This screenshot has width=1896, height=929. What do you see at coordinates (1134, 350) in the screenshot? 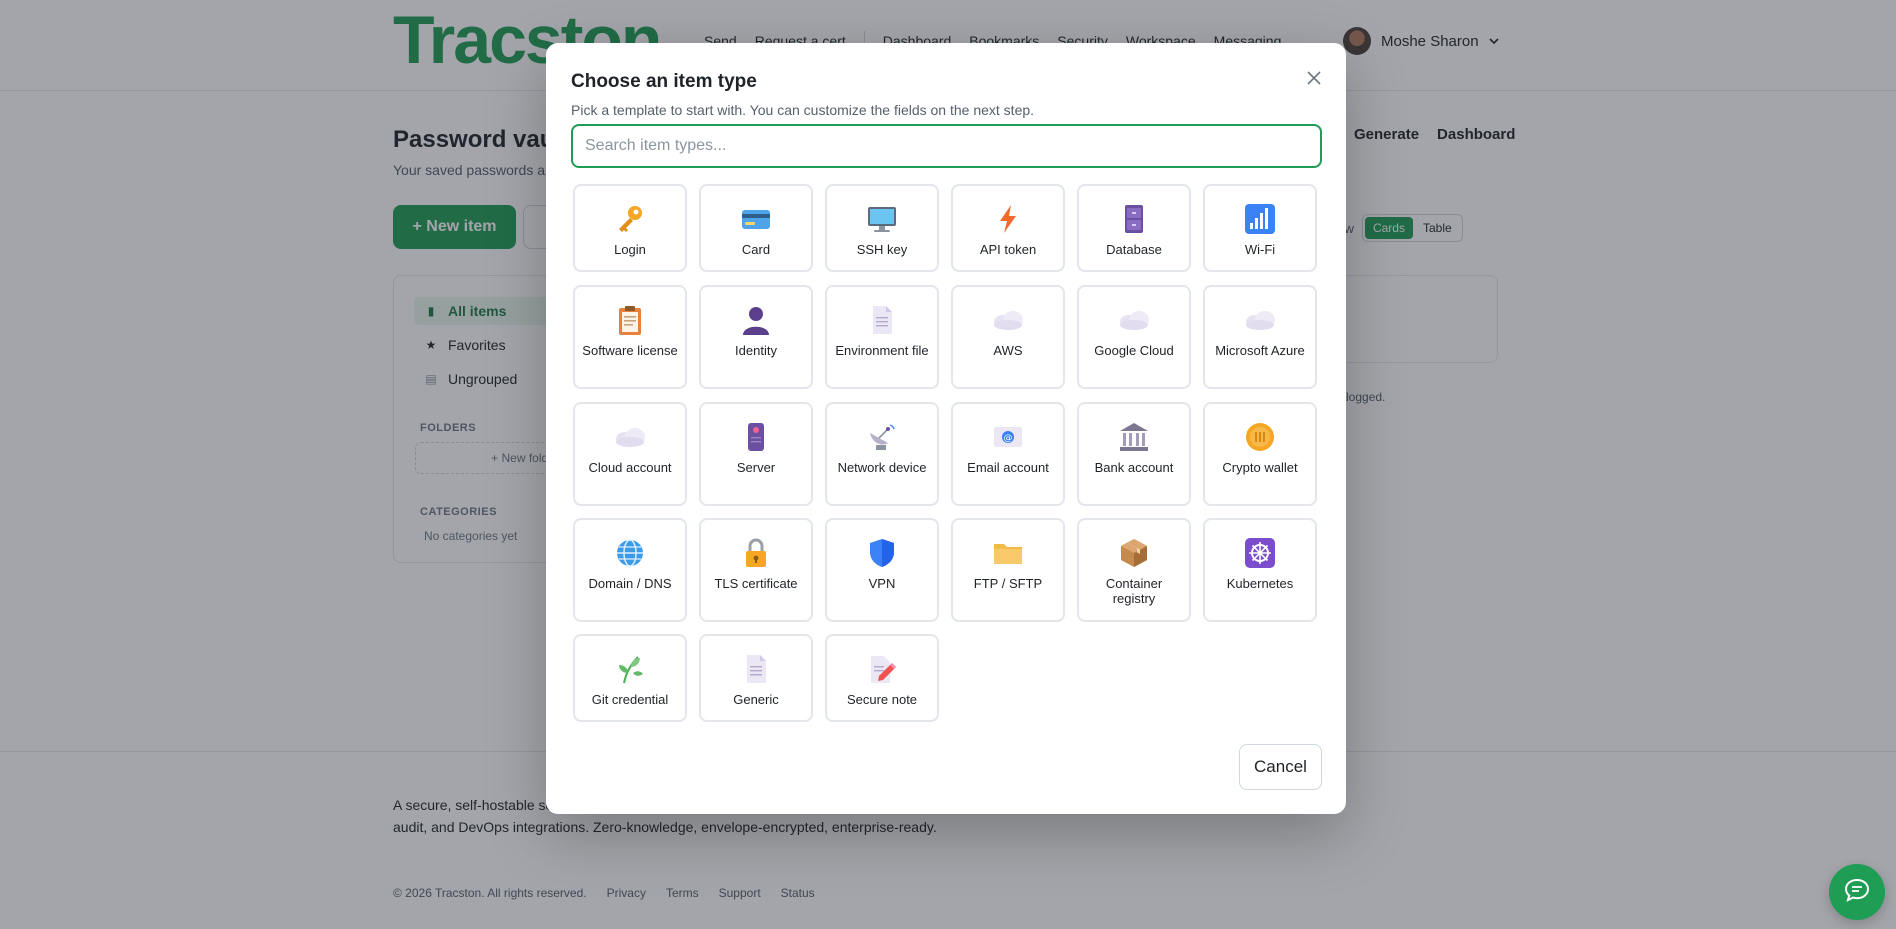
I see `item-type-label: Google Cloud` at bounding box center [1134, 350].